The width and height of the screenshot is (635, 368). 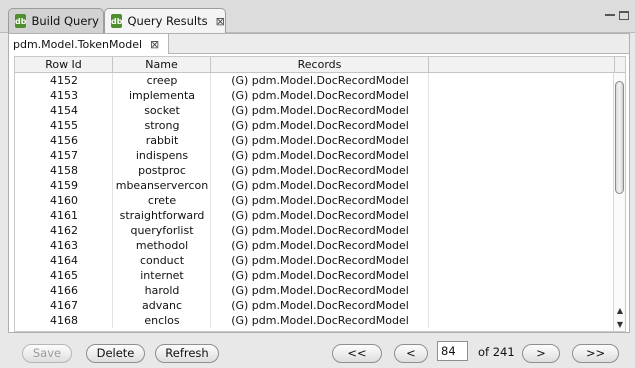 I want to click on cell-name: rabbit, so click(x=162, y=140).